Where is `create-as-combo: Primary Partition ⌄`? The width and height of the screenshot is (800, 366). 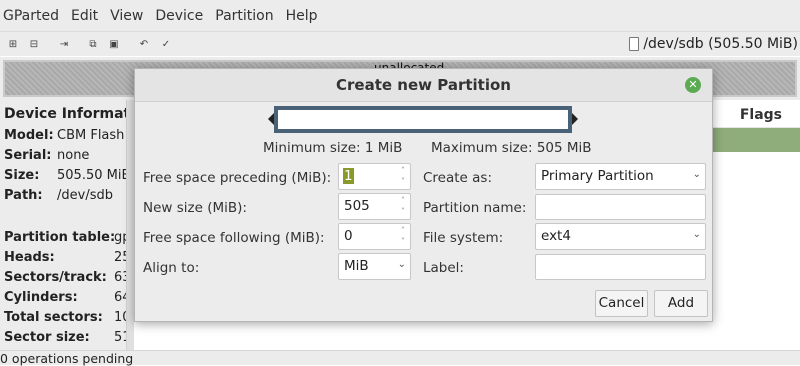
create-as-combo: Primary Partition ⌄ is located at coordinates (620, 176).